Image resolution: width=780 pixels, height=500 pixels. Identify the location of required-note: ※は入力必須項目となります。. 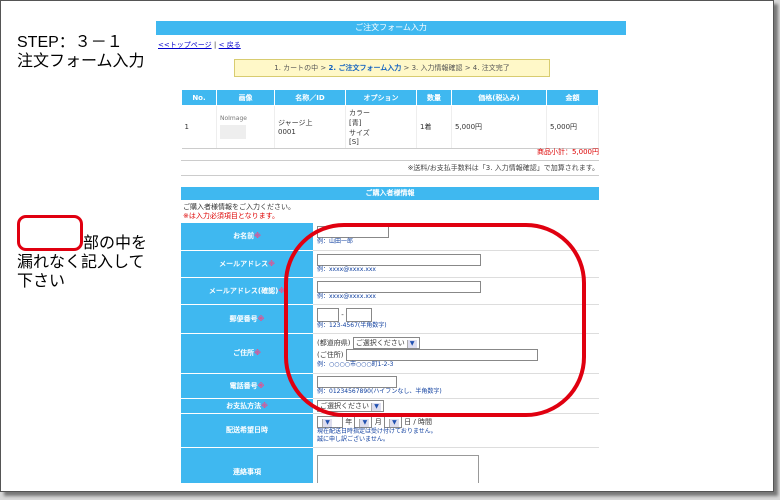
(231, 216).